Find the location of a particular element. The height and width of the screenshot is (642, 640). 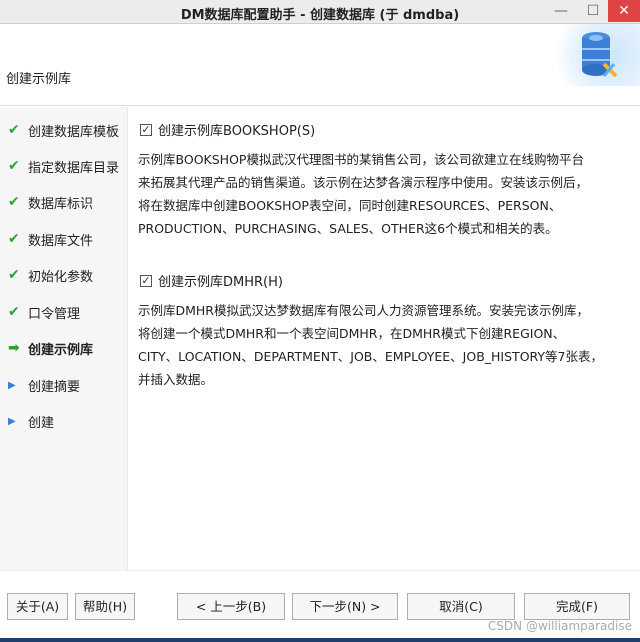

taskbar-strip is located at coordinates (320, 640).